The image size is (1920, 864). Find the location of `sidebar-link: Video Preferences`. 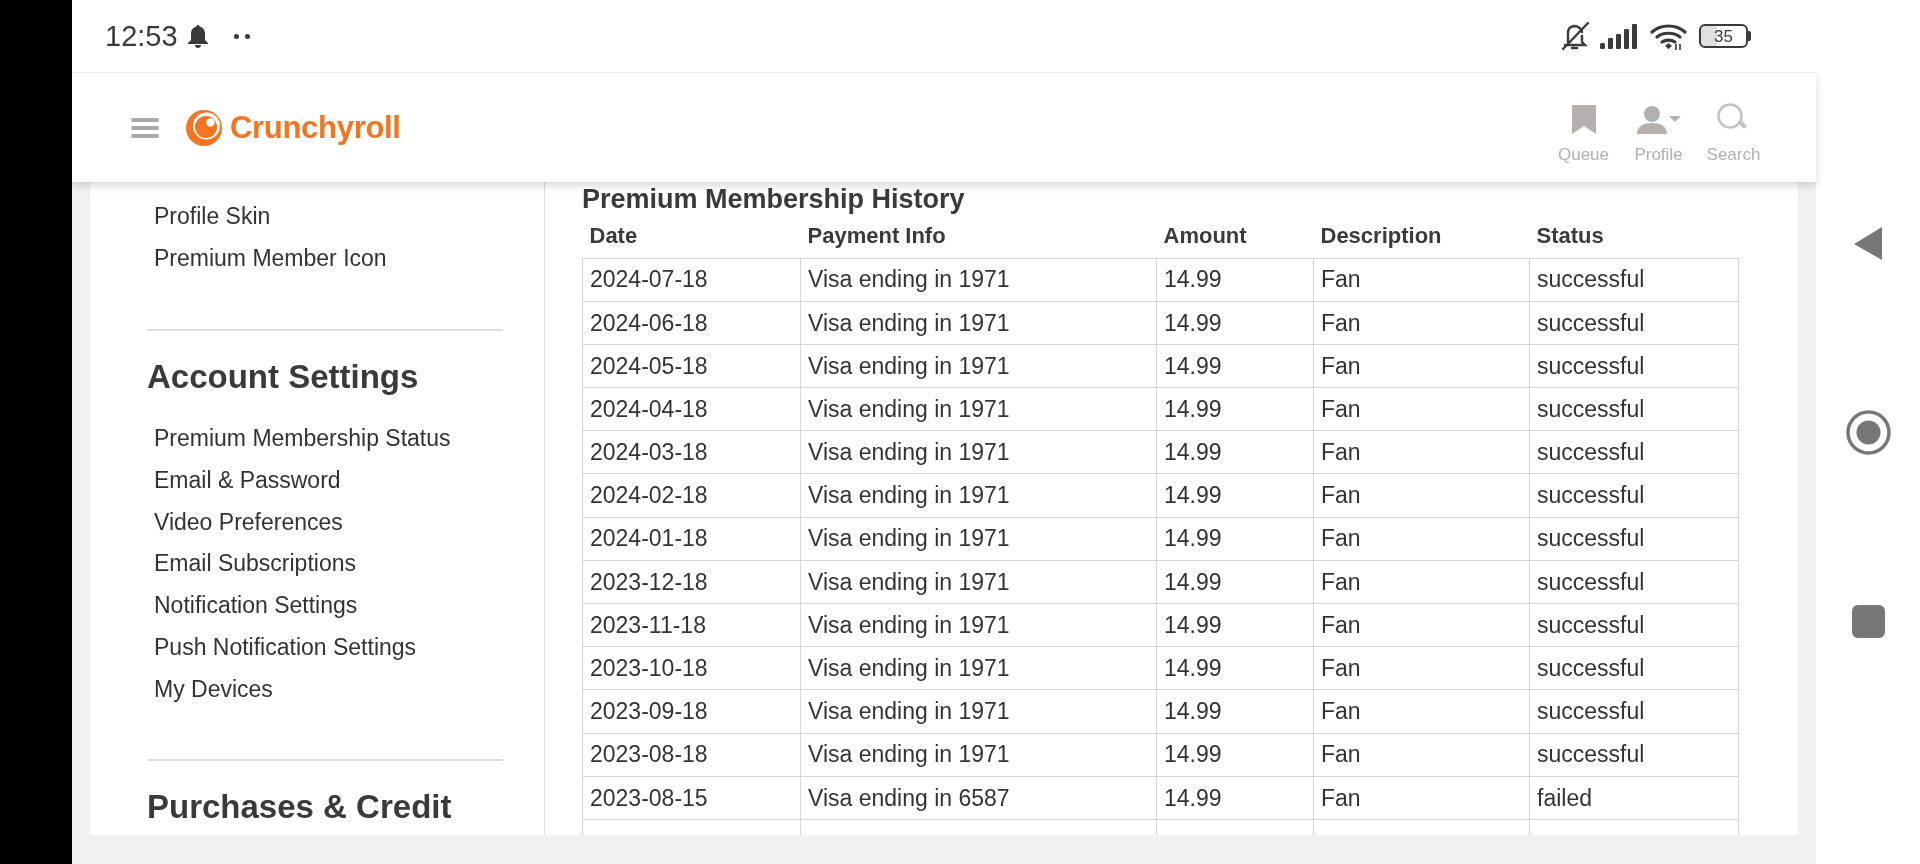

sidebar-link: Video Preferences is located at coordinates (248, 522).